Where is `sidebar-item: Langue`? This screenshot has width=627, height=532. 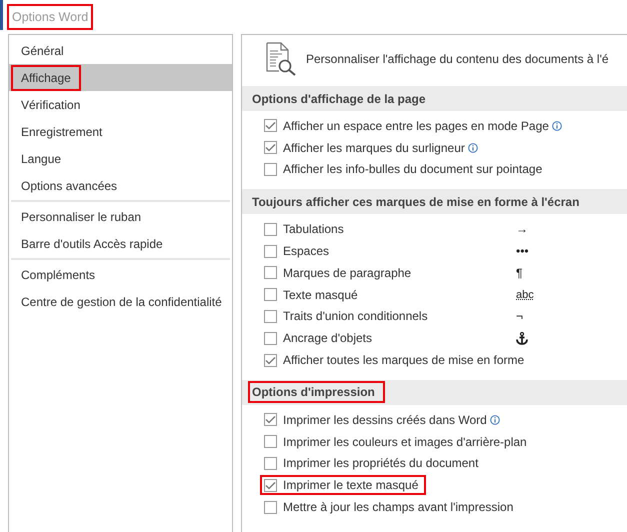
sidebar-item: Langue is located at coordinates (120, 158).